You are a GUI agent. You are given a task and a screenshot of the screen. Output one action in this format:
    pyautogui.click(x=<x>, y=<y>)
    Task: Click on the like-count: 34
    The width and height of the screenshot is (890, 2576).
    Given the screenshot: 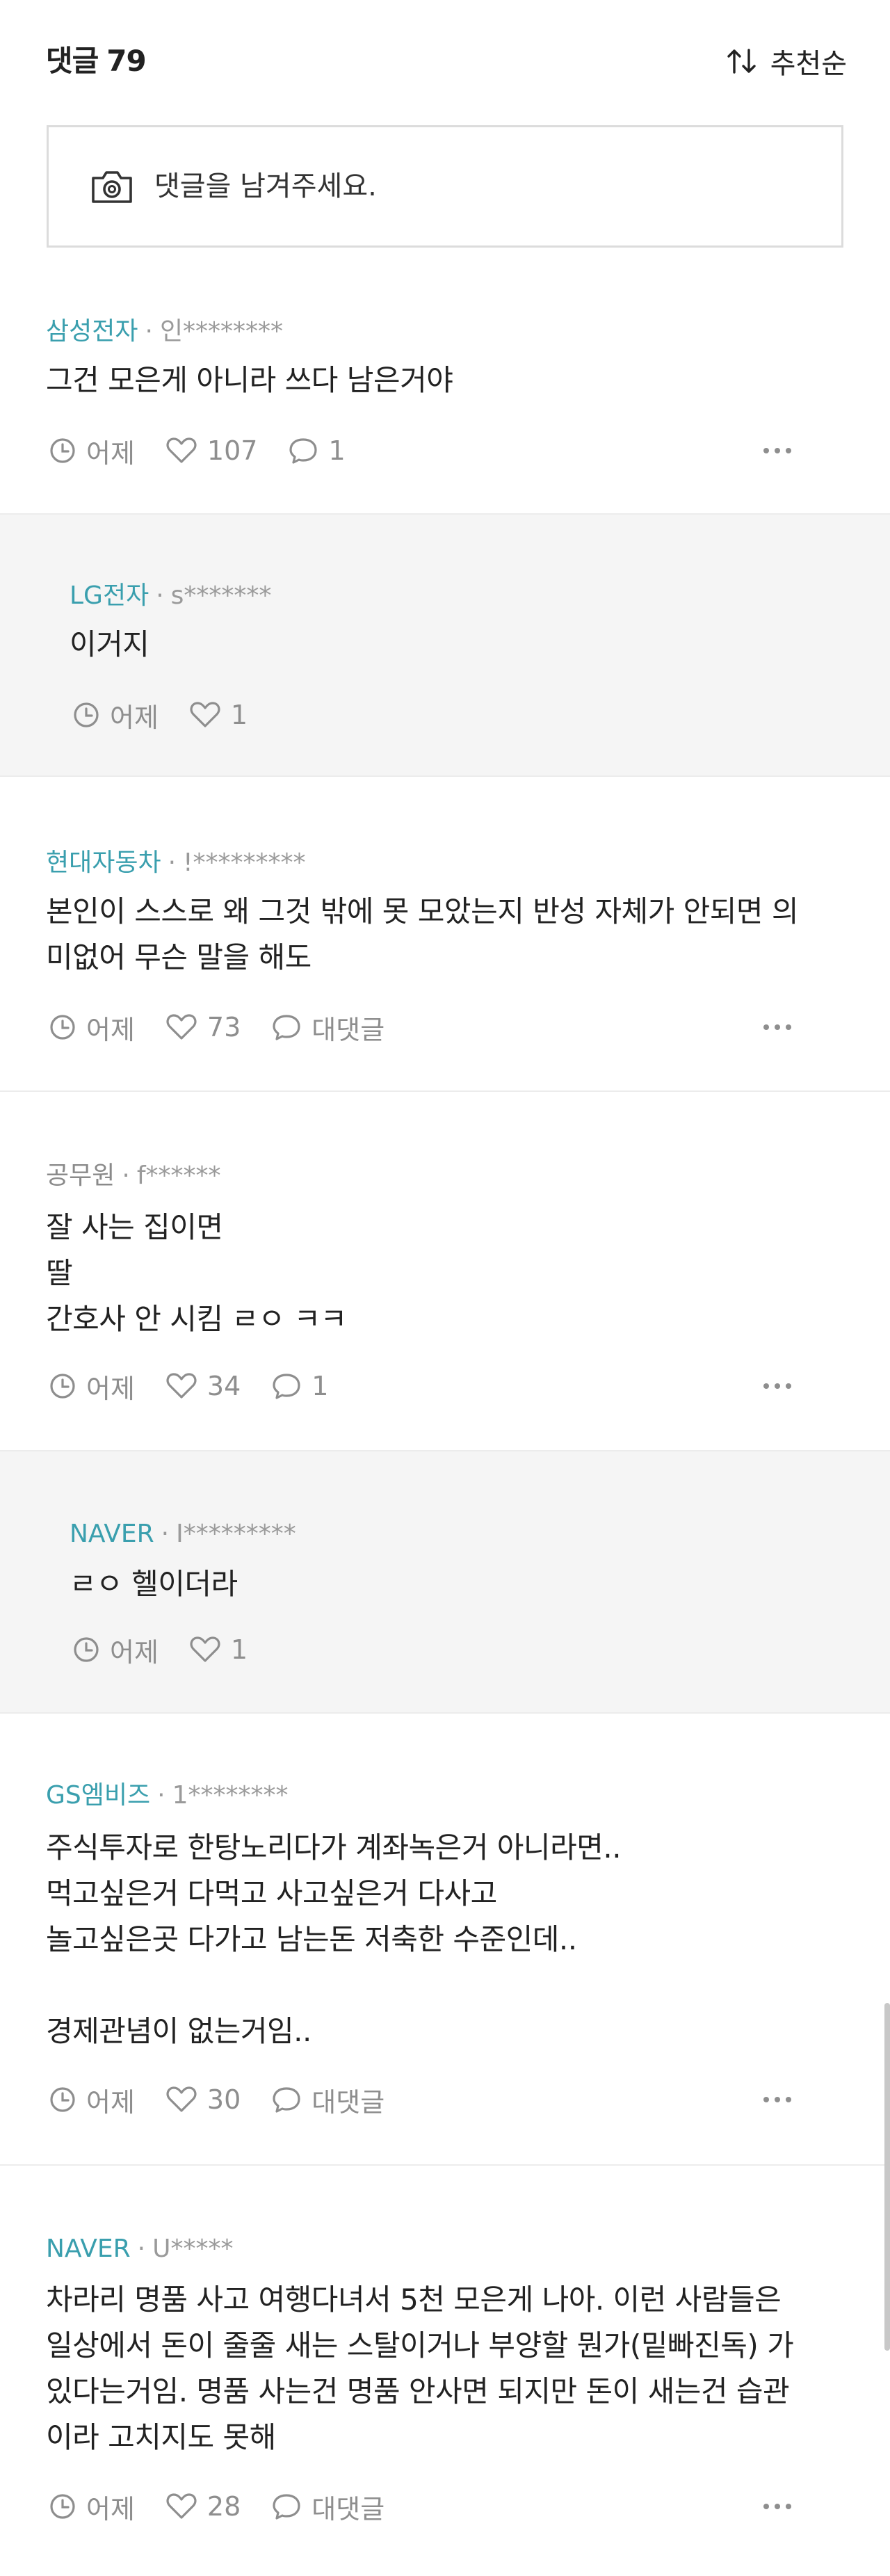 What is the action you would take?
    pyautogui.click(x=224, y=1386)
    